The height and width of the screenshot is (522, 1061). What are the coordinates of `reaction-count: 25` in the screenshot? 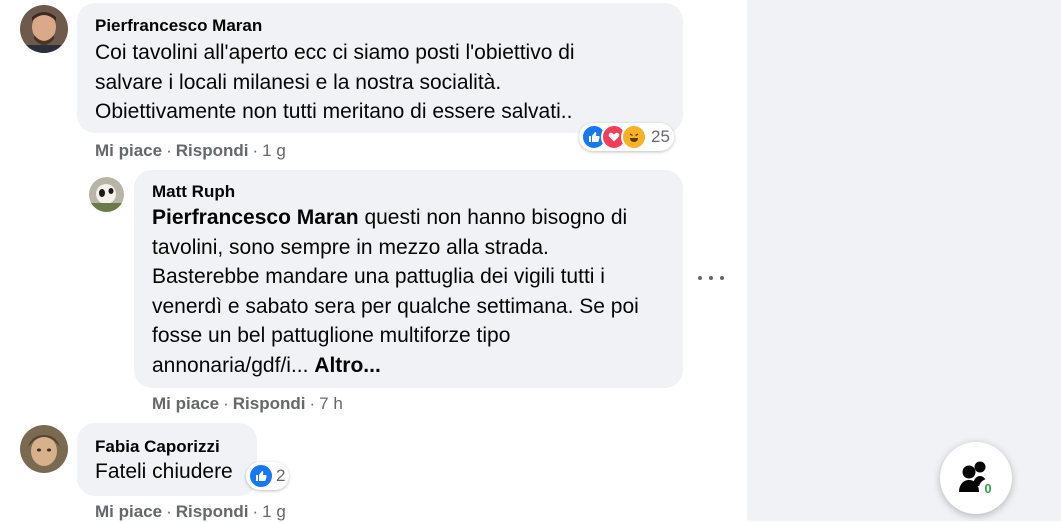 It's located at (660, 136).